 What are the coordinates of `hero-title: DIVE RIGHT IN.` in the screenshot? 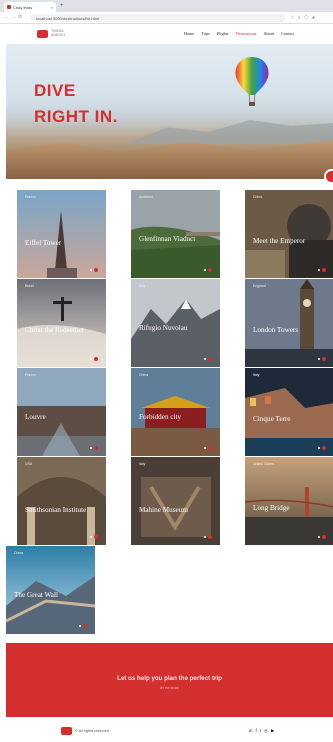 It's located at (76, 104).